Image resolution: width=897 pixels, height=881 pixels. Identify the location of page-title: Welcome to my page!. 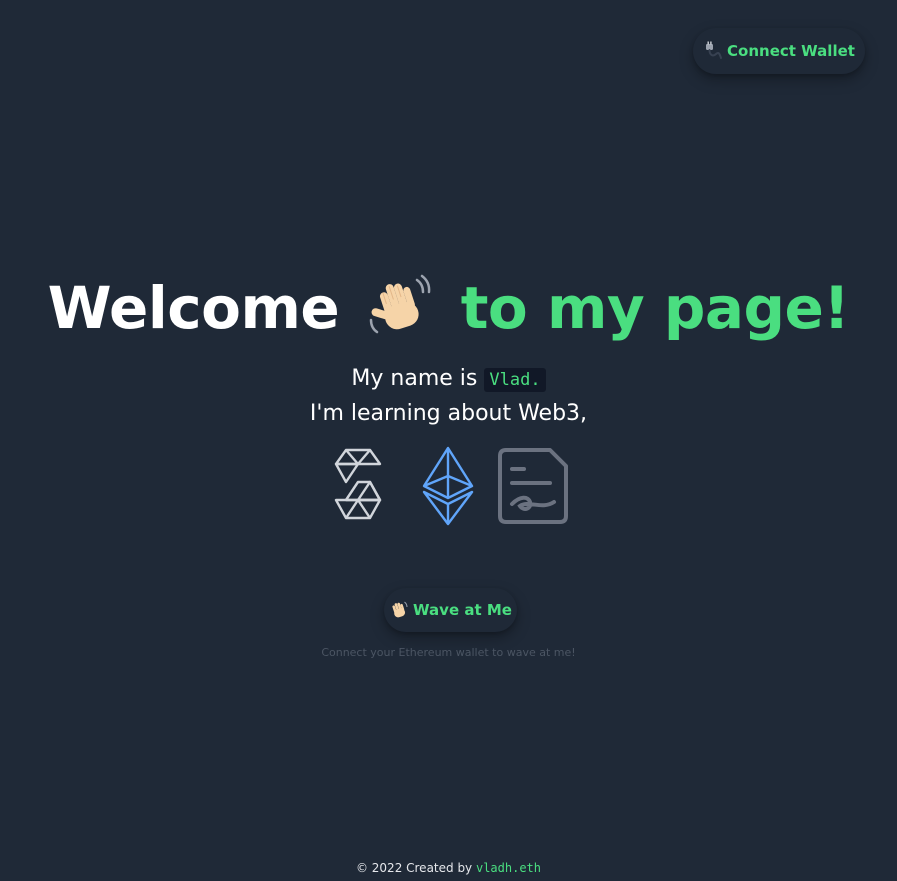
(448, 308).